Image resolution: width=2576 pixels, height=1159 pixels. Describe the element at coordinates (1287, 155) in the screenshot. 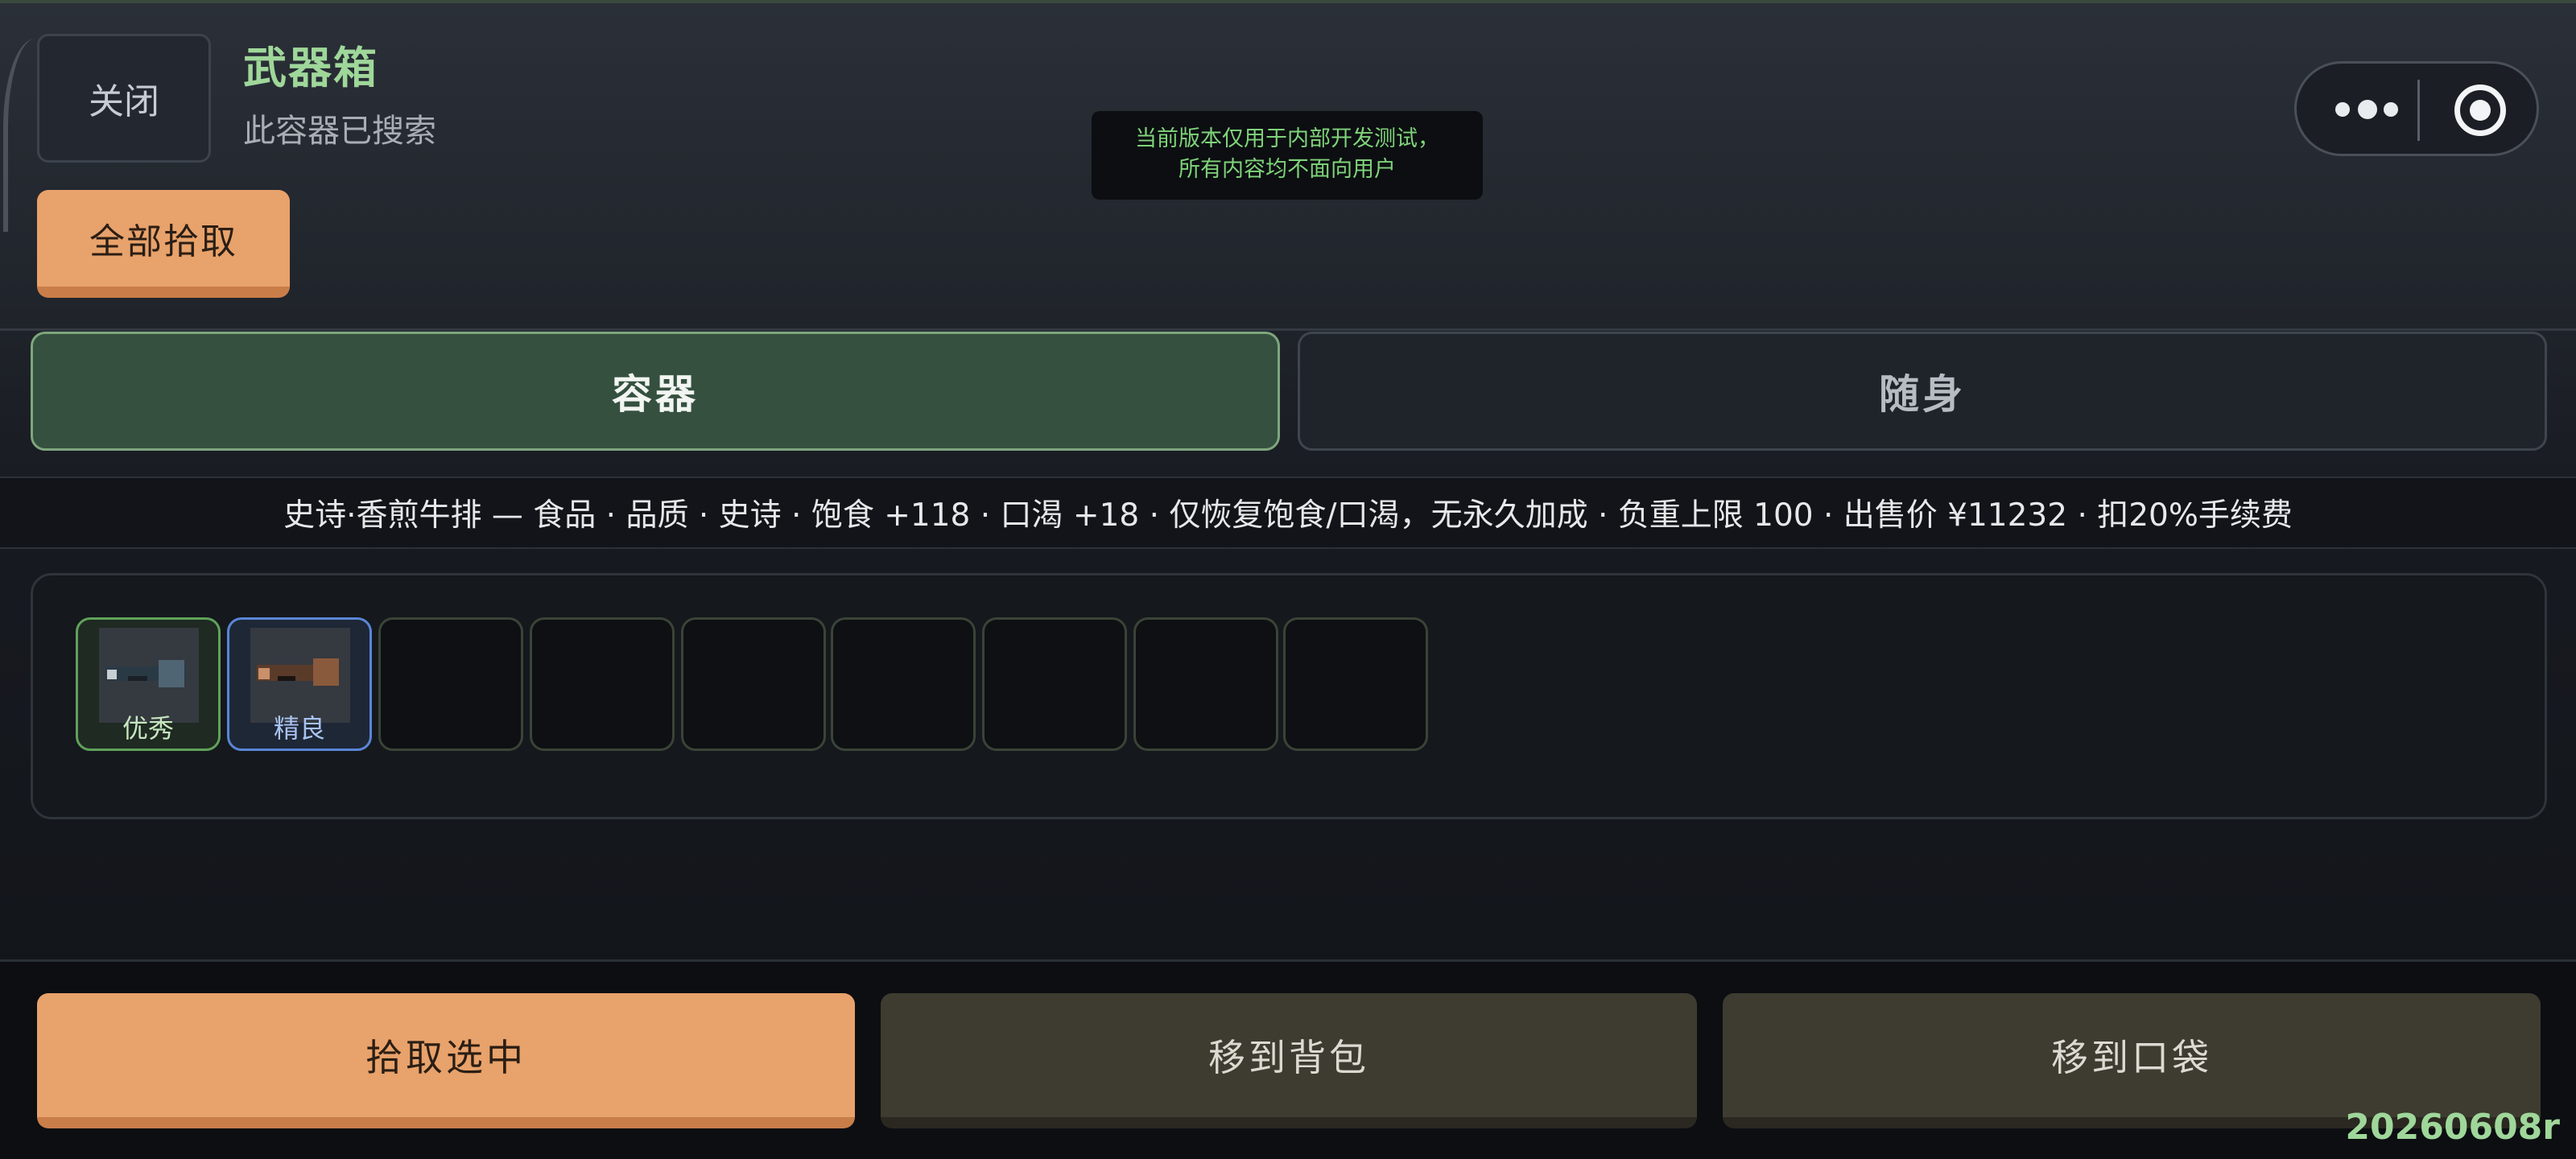

I see `dev-notice-toast: 当前版本仅用于内部开发测试， 所有内容均不面向用户` at that location.